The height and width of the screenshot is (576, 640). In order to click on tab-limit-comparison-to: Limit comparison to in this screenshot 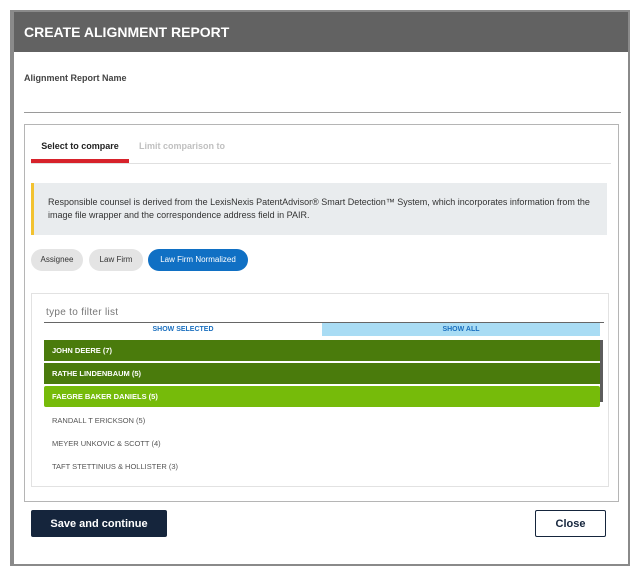, I will do `click(182, 149)`.